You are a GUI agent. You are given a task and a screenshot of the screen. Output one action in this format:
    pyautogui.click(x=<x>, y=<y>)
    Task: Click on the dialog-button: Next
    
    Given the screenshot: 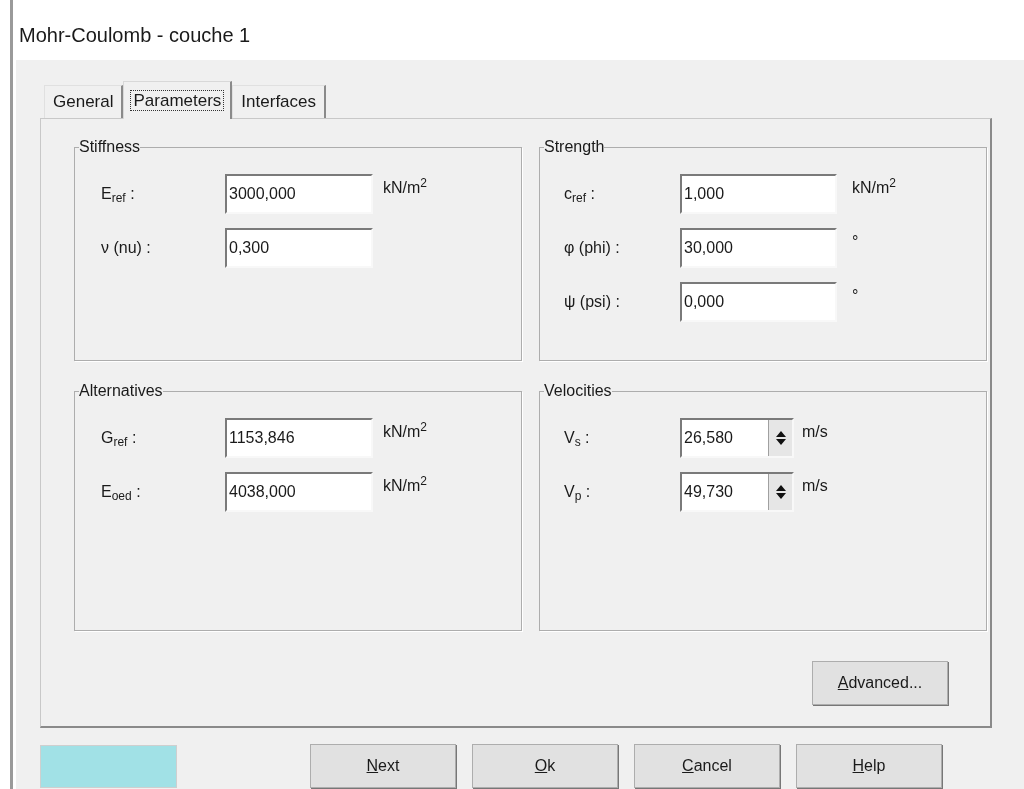 What is the action you would take?
    pyautogui.click(x=383, y=766)
    